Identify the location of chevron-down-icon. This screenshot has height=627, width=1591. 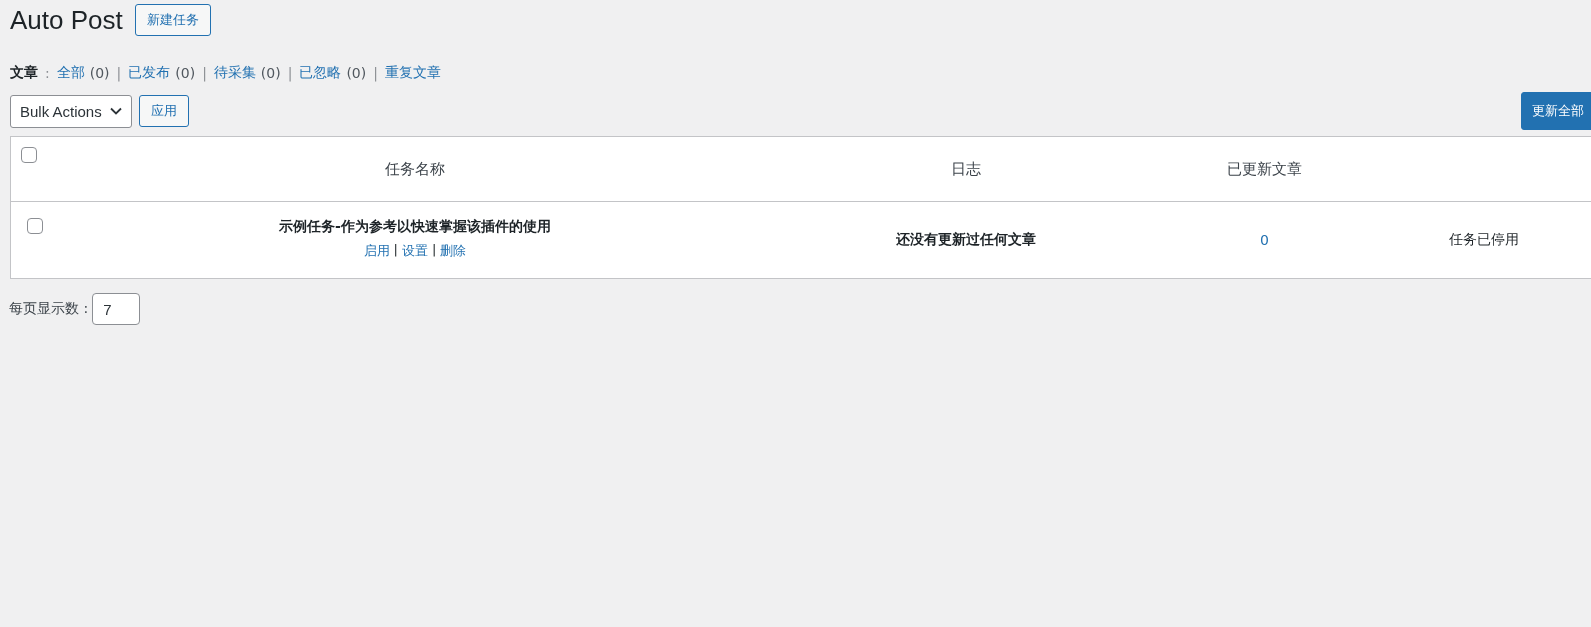
(115, 111).